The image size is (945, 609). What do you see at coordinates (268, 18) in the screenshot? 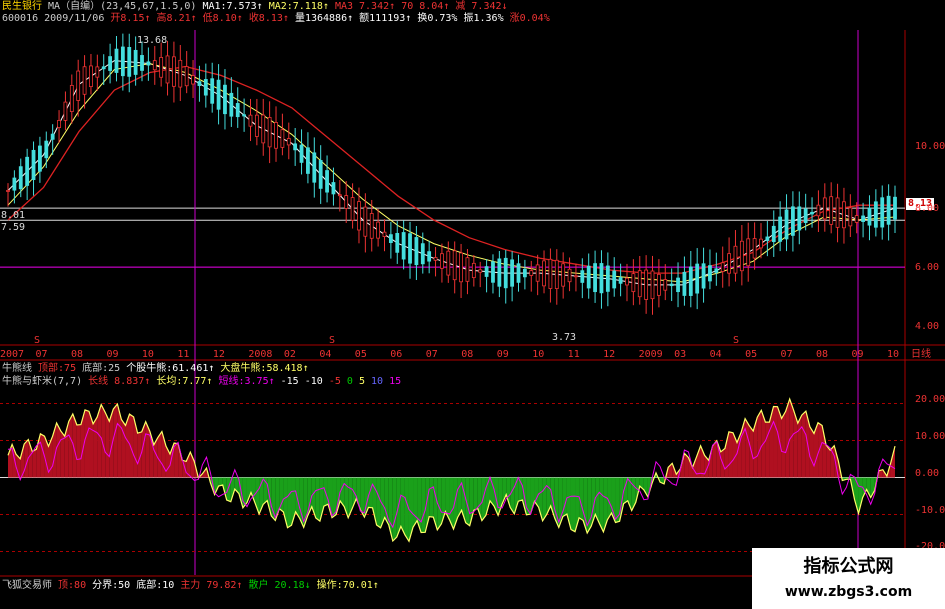
I see `close-value: 收8.13↑` at bounding box center [268, 18].